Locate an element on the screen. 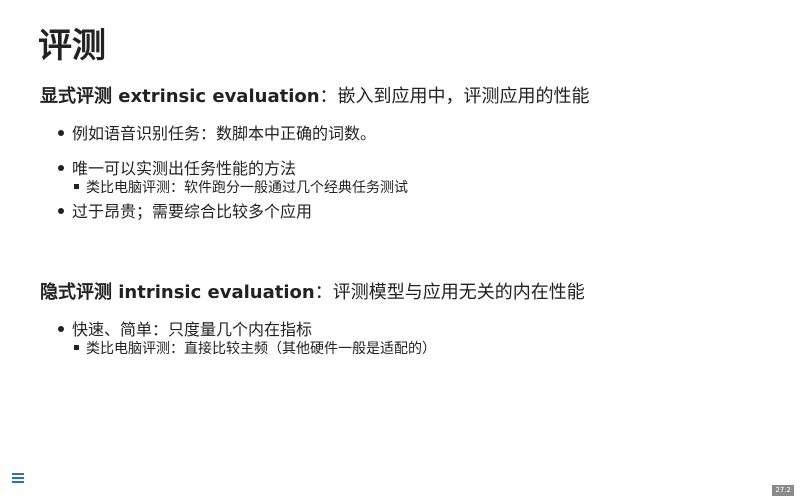 This screenshot has height=500, width=800. list-item-text: 唯一可以实测出任务性能的方法 is located at coordinates (184, 168).